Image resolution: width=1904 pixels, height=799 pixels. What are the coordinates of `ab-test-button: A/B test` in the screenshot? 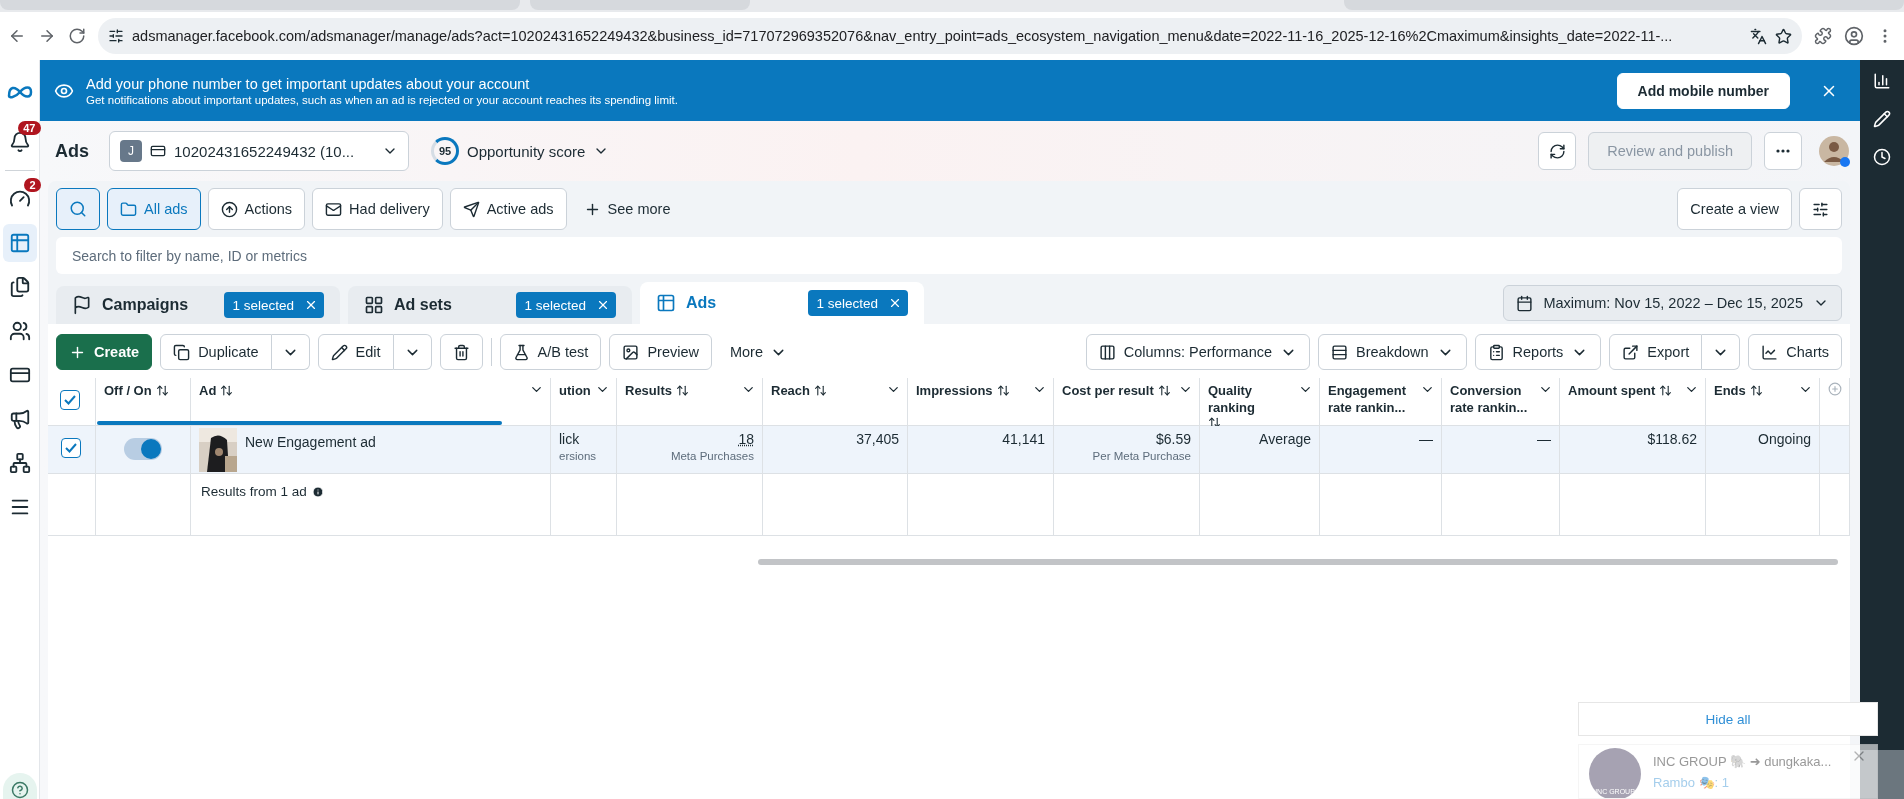 It's located at (550, 352).